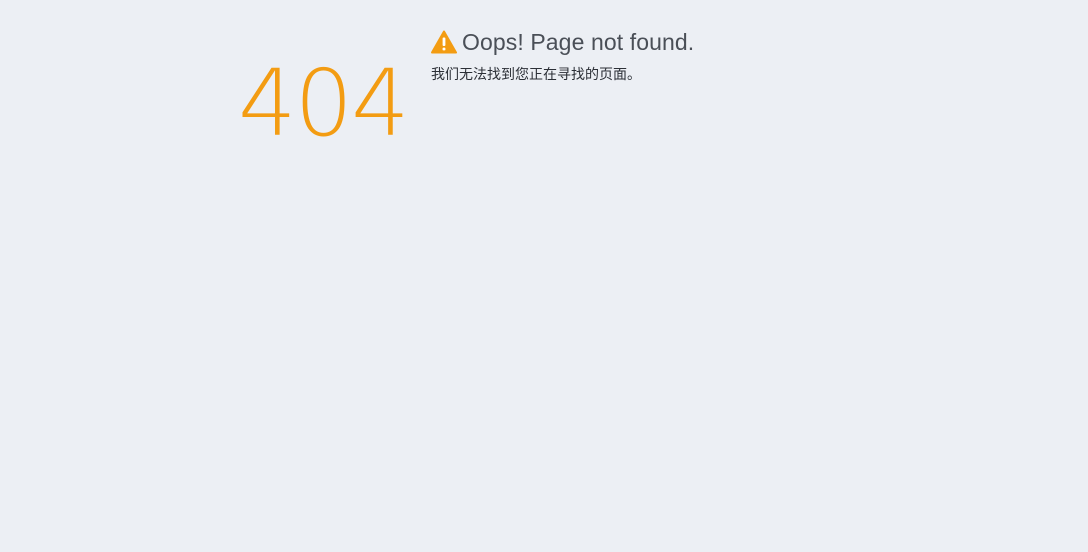 The width and height of the screenshot is (1088, 552). I want to click on error-content: Oops! Page not found. 我们无法找到您正在寻找的页面。, so click(562, 55).